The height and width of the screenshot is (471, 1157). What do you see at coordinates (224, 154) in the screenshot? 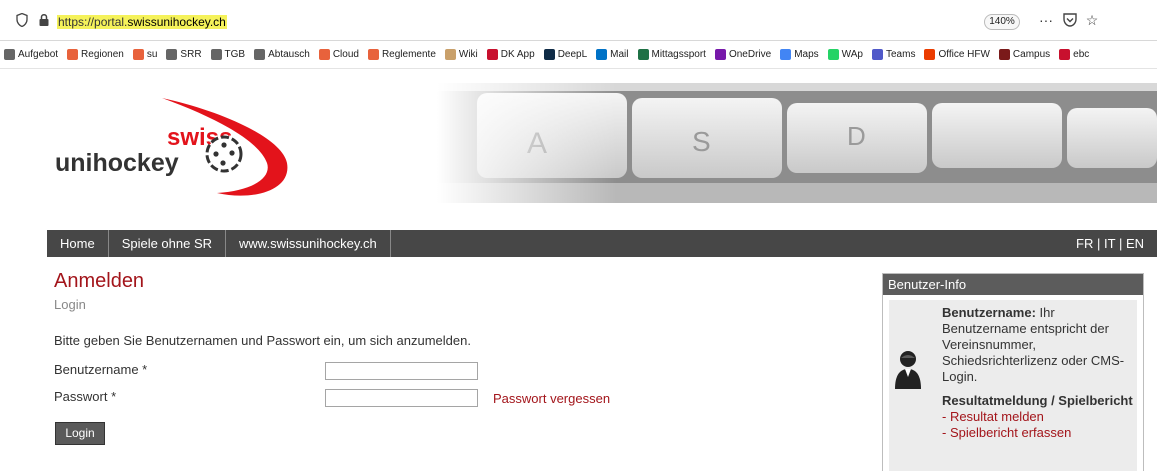
I see `ball-icon` at bounding box center [224, 154].